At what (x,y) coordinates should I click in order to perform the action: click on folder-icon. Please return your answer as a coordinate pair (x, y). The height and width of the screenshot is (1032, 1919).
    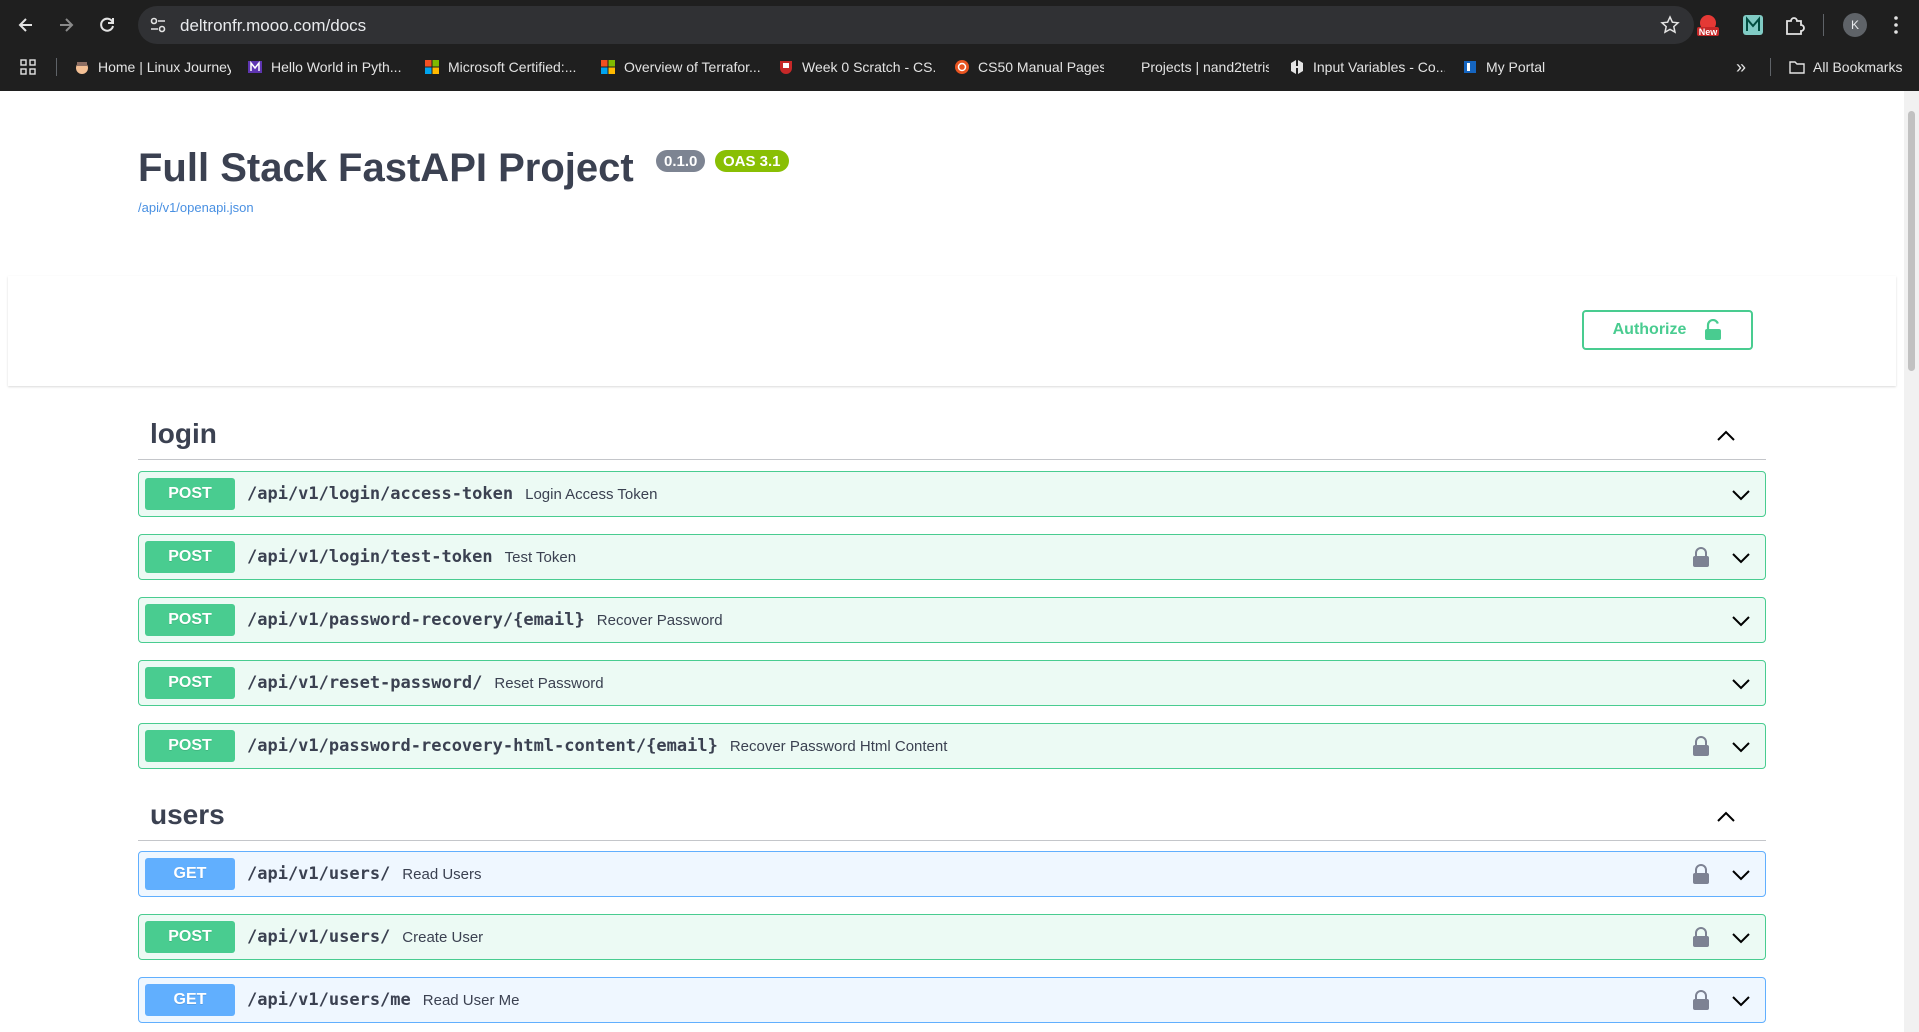
    Looking at the image, I should click on (1797, 67).